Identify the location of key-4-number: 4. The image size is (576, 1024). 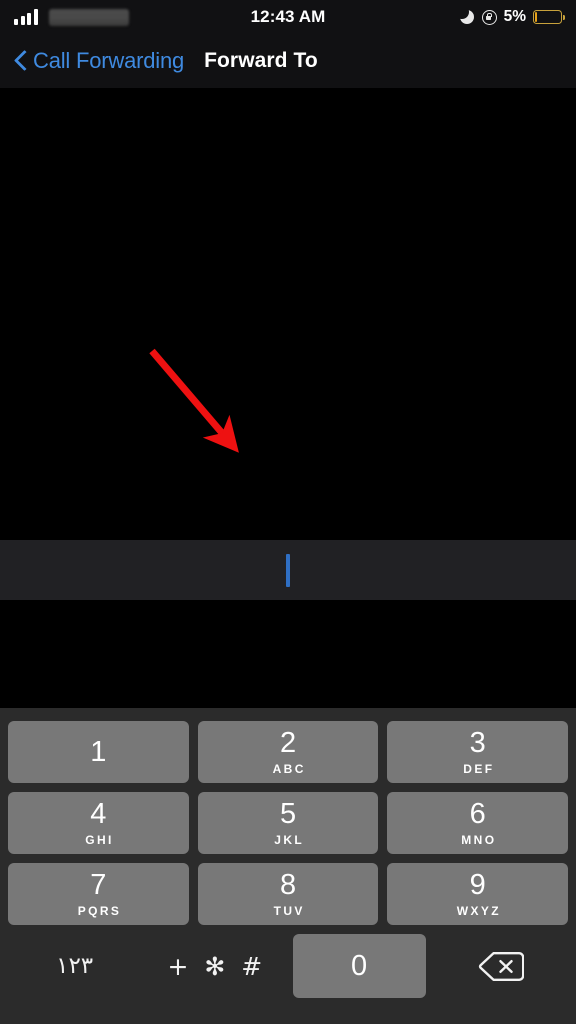
(98, 813).